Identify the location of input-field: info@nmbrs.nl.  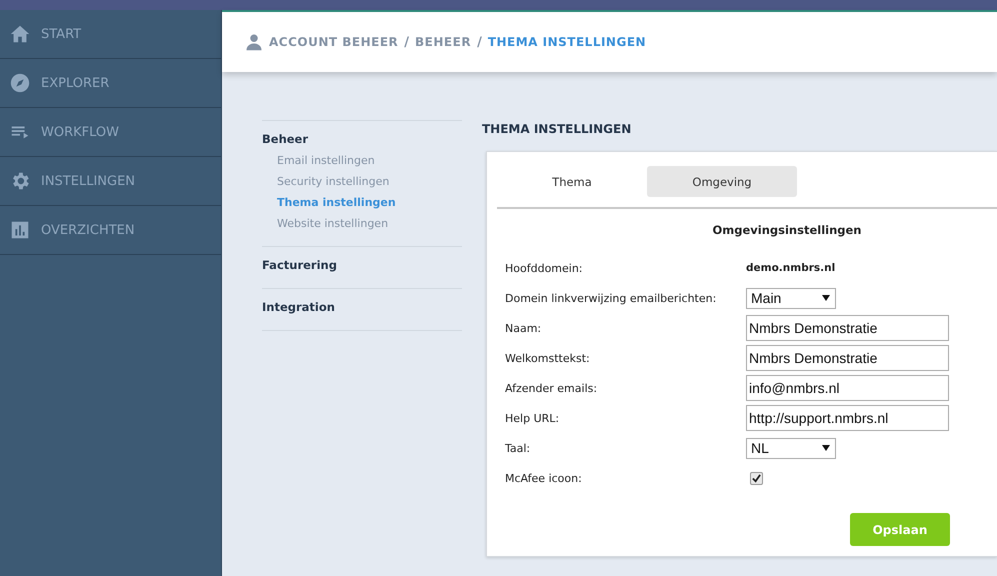
(847, 388).